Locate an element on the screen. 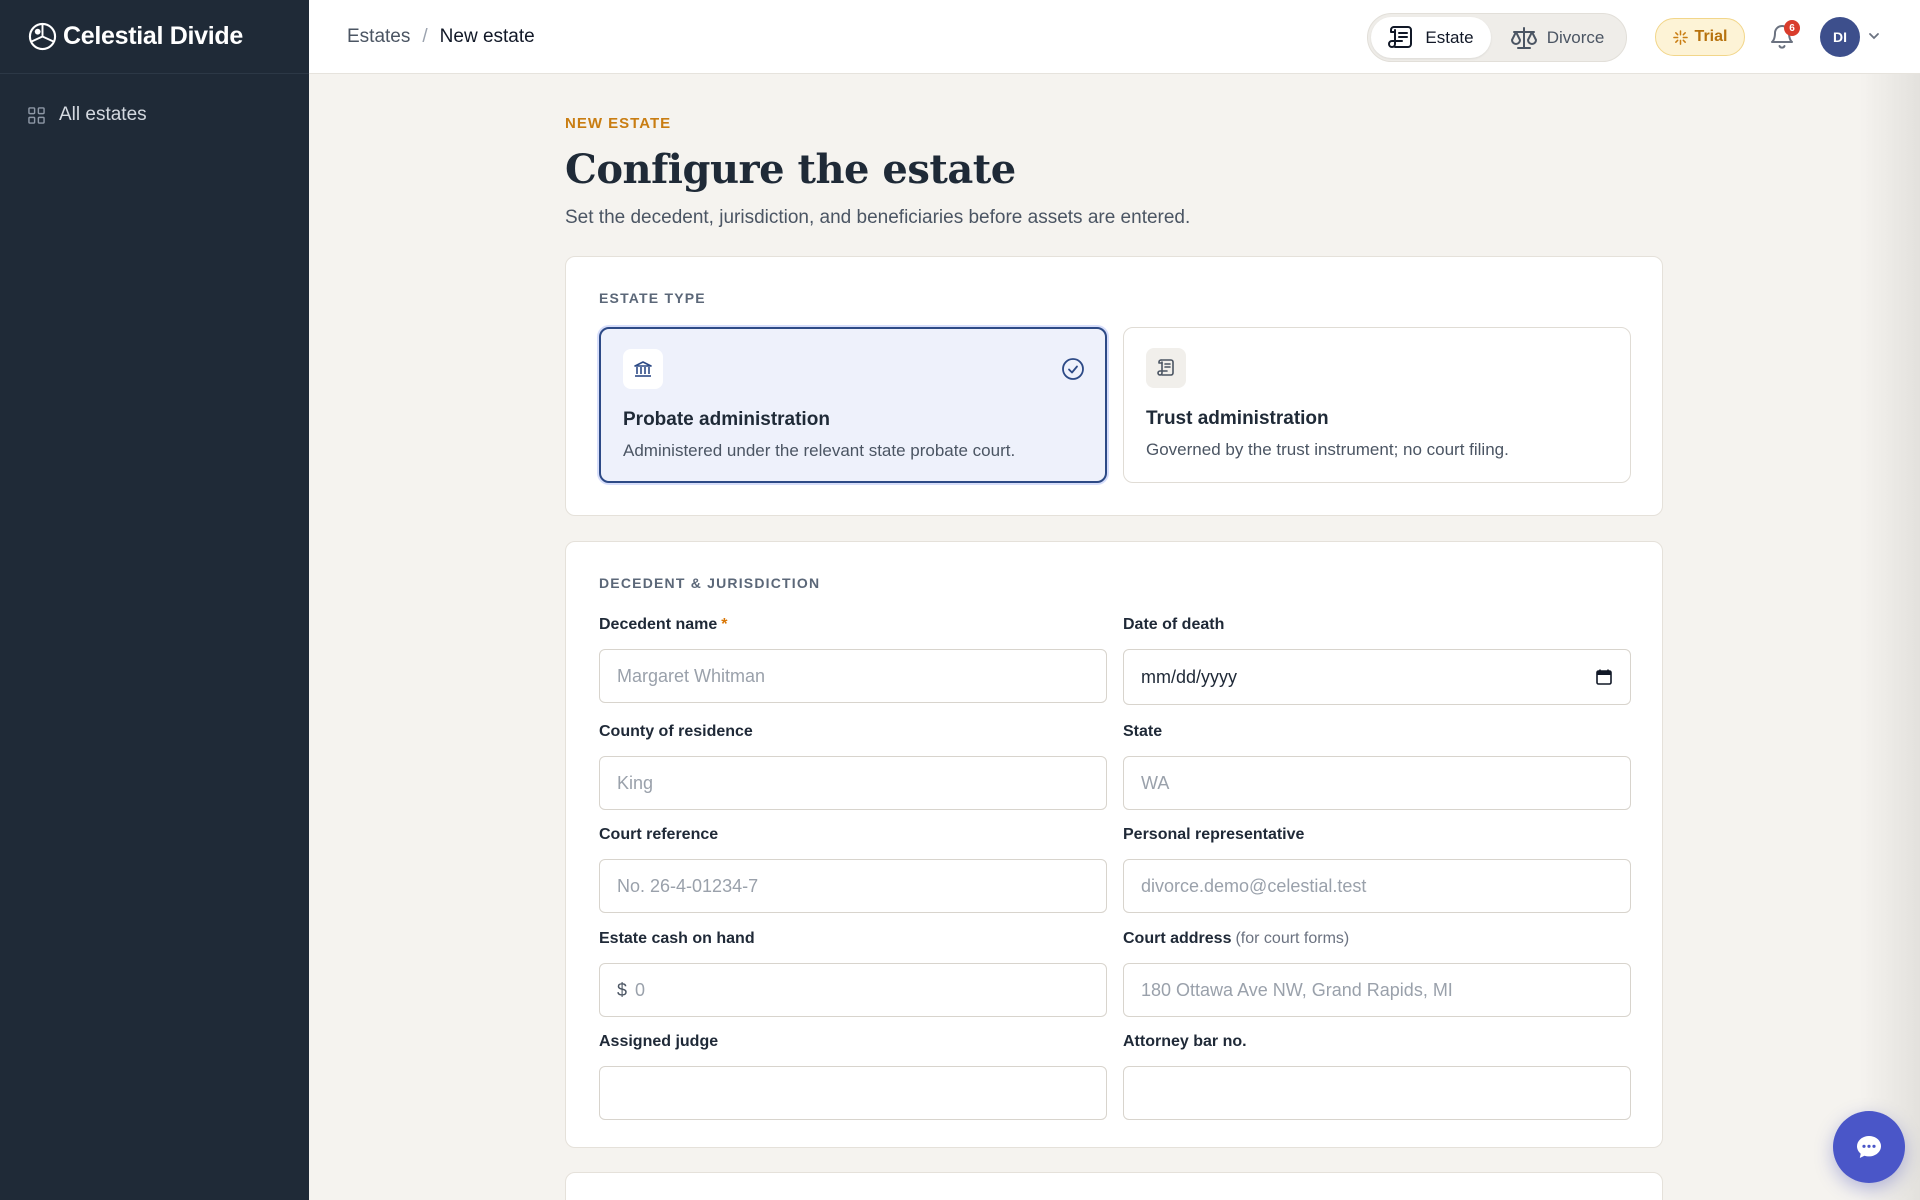  brand: Celestial Divide is located at coordinates (154, 37).